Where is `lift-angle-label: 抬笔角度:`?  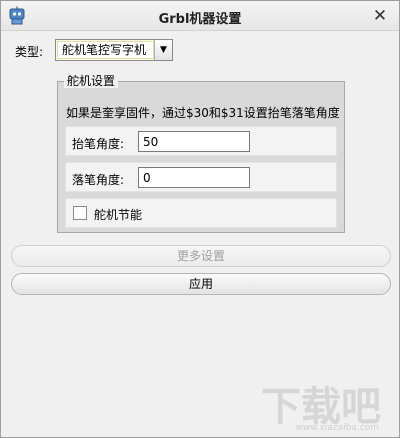
lift-angle-label: 抬笔角度: is located at coordinates (98, 144).